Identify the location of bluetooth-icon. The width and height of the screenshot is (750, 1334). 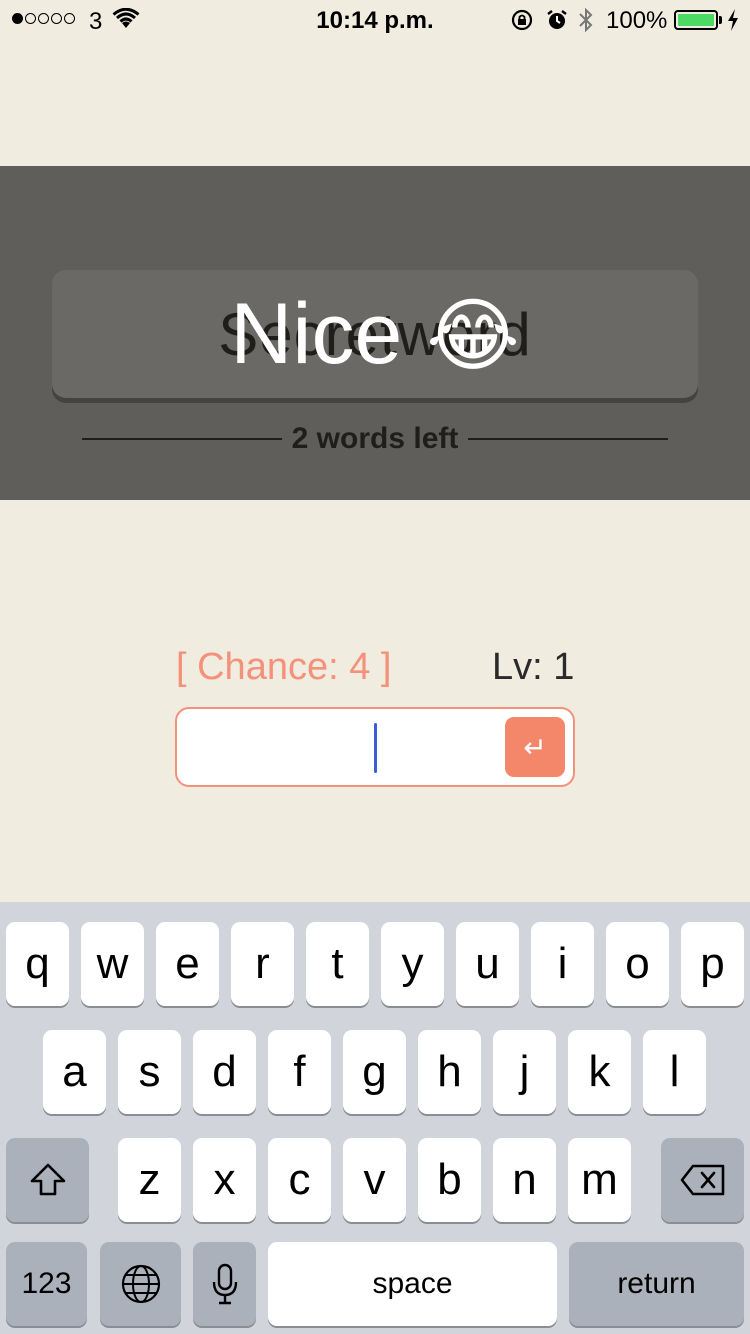
(586, 22).